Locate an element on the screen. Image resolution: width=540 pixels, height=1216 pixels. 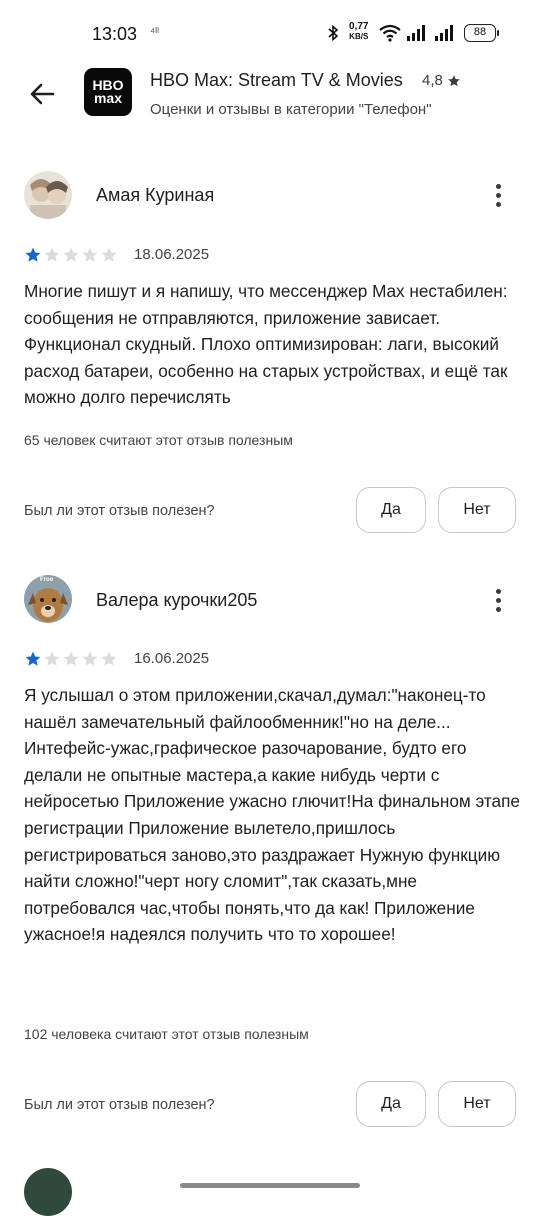
signal-icon is located at coordinates (416, 33).